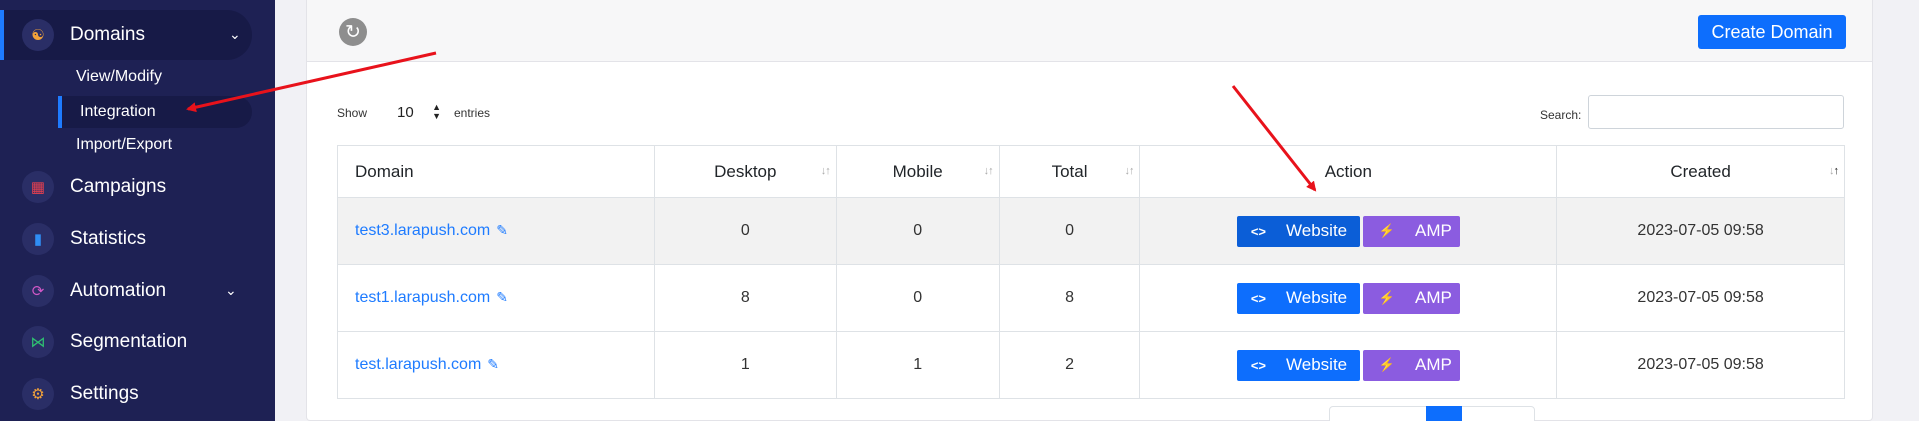  What do you see at coordinates (129, 341) in the screenshot?
I see `sidebar-item-label: Segmentation` at bounding box center [129, 341].